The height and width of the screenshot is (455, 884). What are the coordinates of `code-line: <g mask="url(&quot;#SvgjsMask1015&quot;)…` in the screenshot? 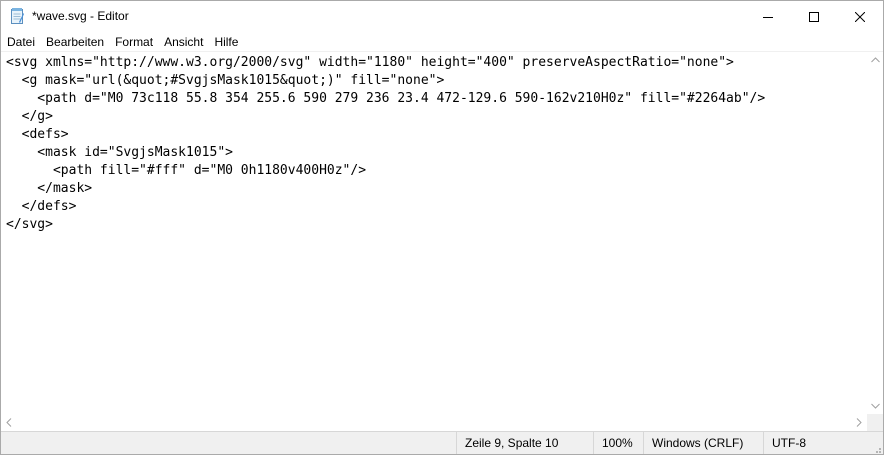 It's located at (225, 80).